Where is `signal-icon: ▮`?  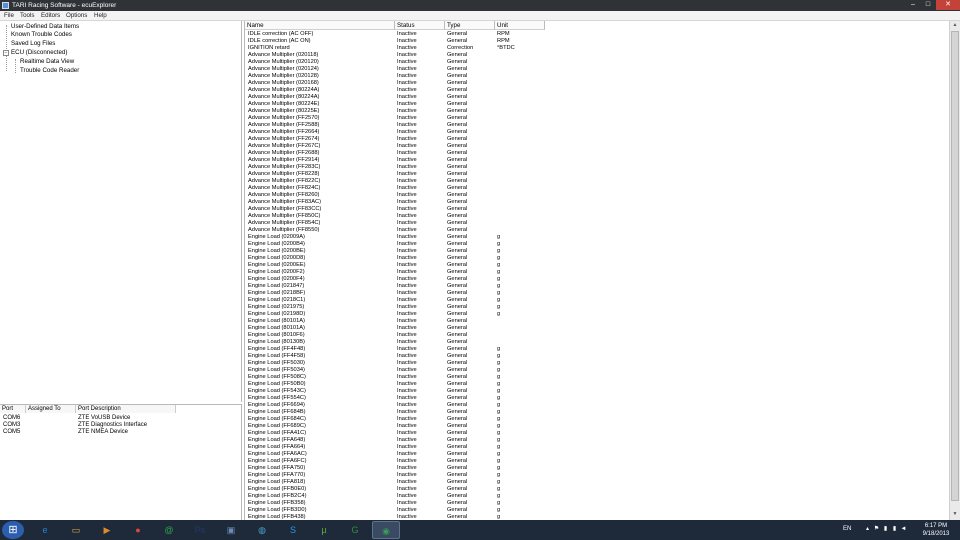 signal-icon: ▮ is located at coordinates (894, 529).